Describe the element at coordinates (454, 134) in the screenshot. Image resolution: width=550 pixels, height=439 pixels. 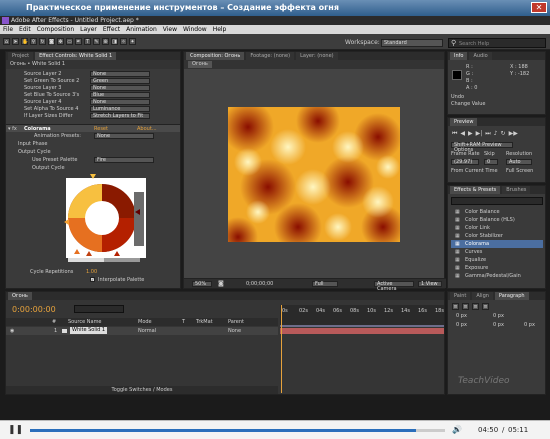
I see `first-frame-icon: ⏮` at that location.